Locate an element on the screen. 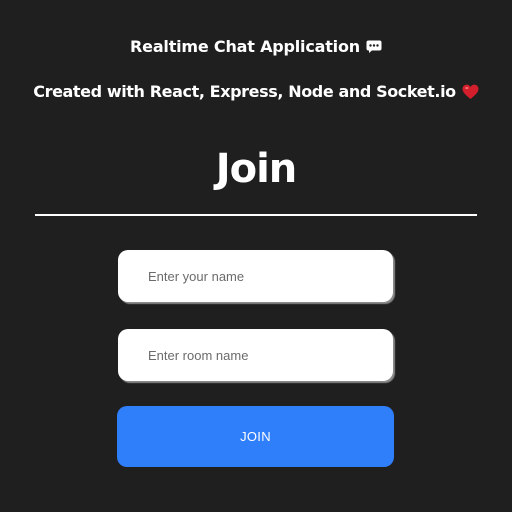 The width and height of the screenshot is (512, 512). heart-icon is located at coordinates (470, 92).